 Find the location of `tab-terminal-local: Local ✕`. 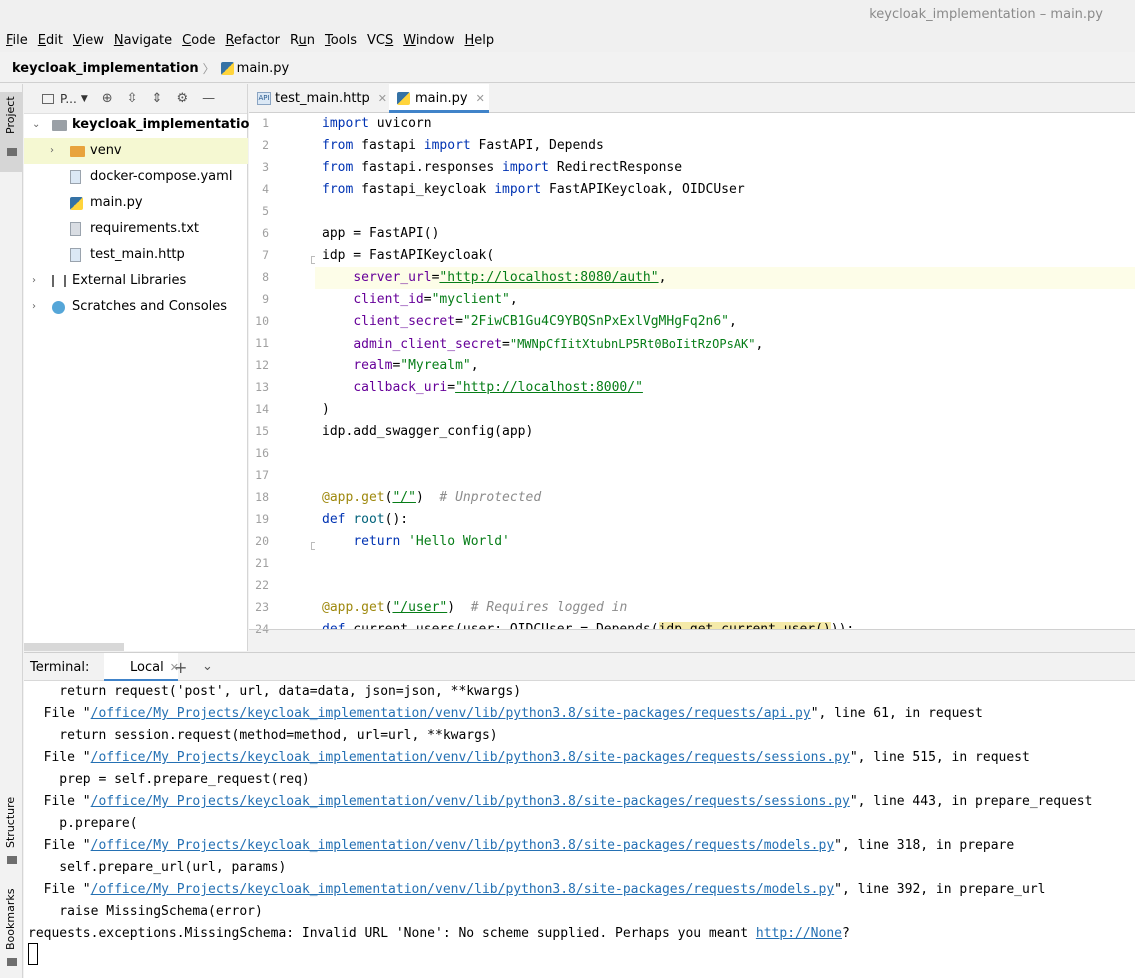

tab-terminal-local: Local ✕ is located at coordinates (141, 667).